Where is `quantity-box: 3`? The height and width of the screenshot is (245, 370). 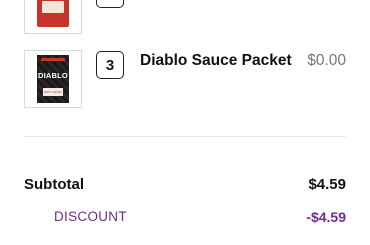 quantity-box: 3 is located at coordinates (110, 65).